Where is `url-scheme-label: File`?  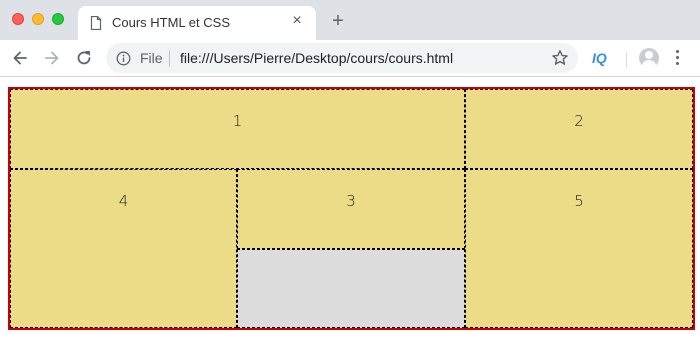
url-scheme-label: File is located at coordinates (151, 58).